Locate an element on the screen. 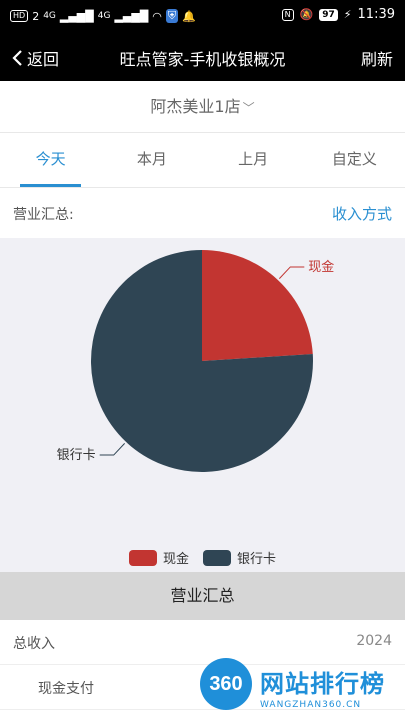 This screenshot has height=720, width=405. tab-today: 今天 is located at coordinates (50, 160).